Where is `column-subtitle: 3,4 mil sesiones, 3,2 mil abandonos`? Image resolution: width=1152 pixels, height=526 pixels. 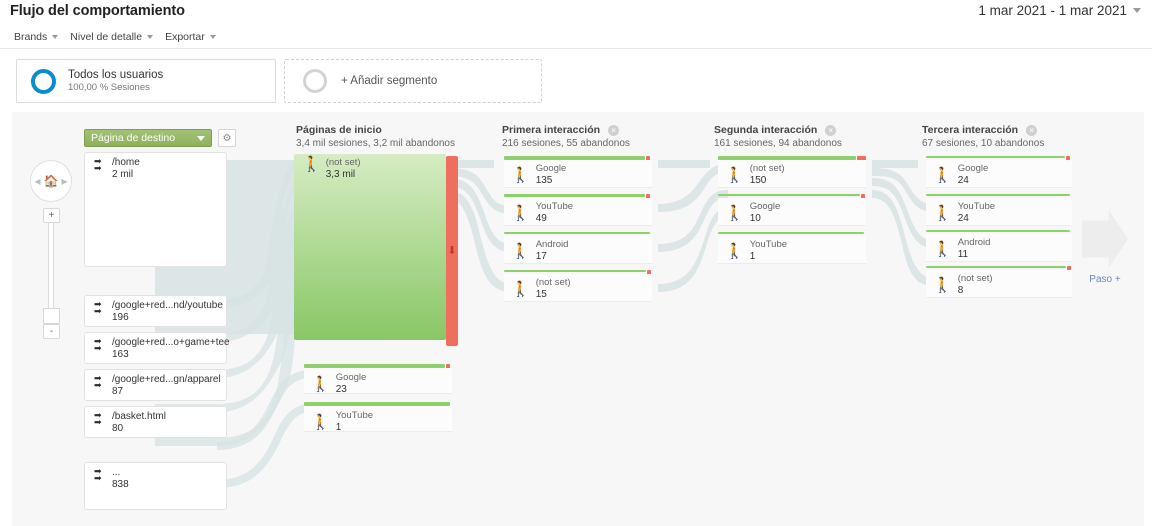
column-subtitle: 3,4 mil sesiones, 3,2 mil abandonos is located at coordinates (375, 143).